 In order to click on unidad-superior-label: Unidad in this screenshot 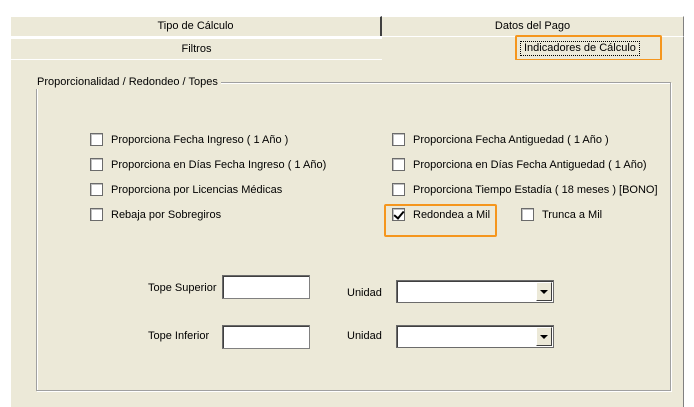, I will do `click(364, 293)`.